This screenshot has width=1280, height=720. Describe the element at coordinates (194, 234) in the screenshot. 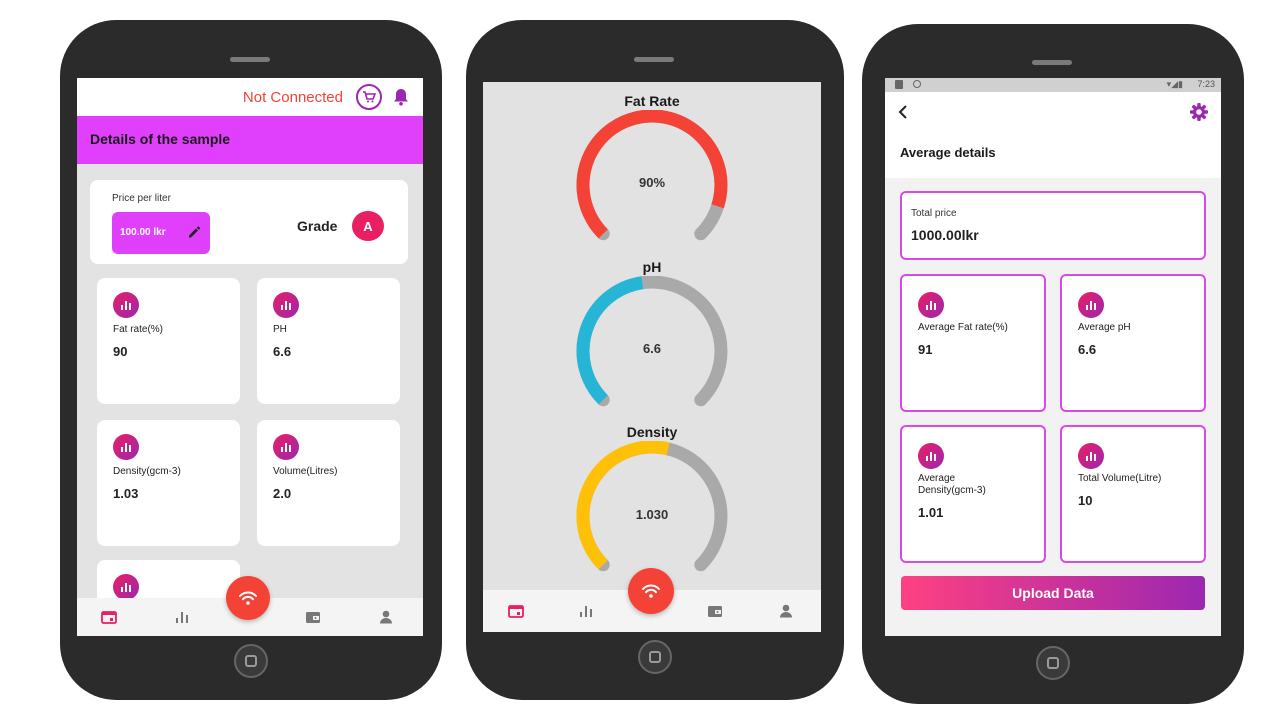

I see `edit-icon` at that location.